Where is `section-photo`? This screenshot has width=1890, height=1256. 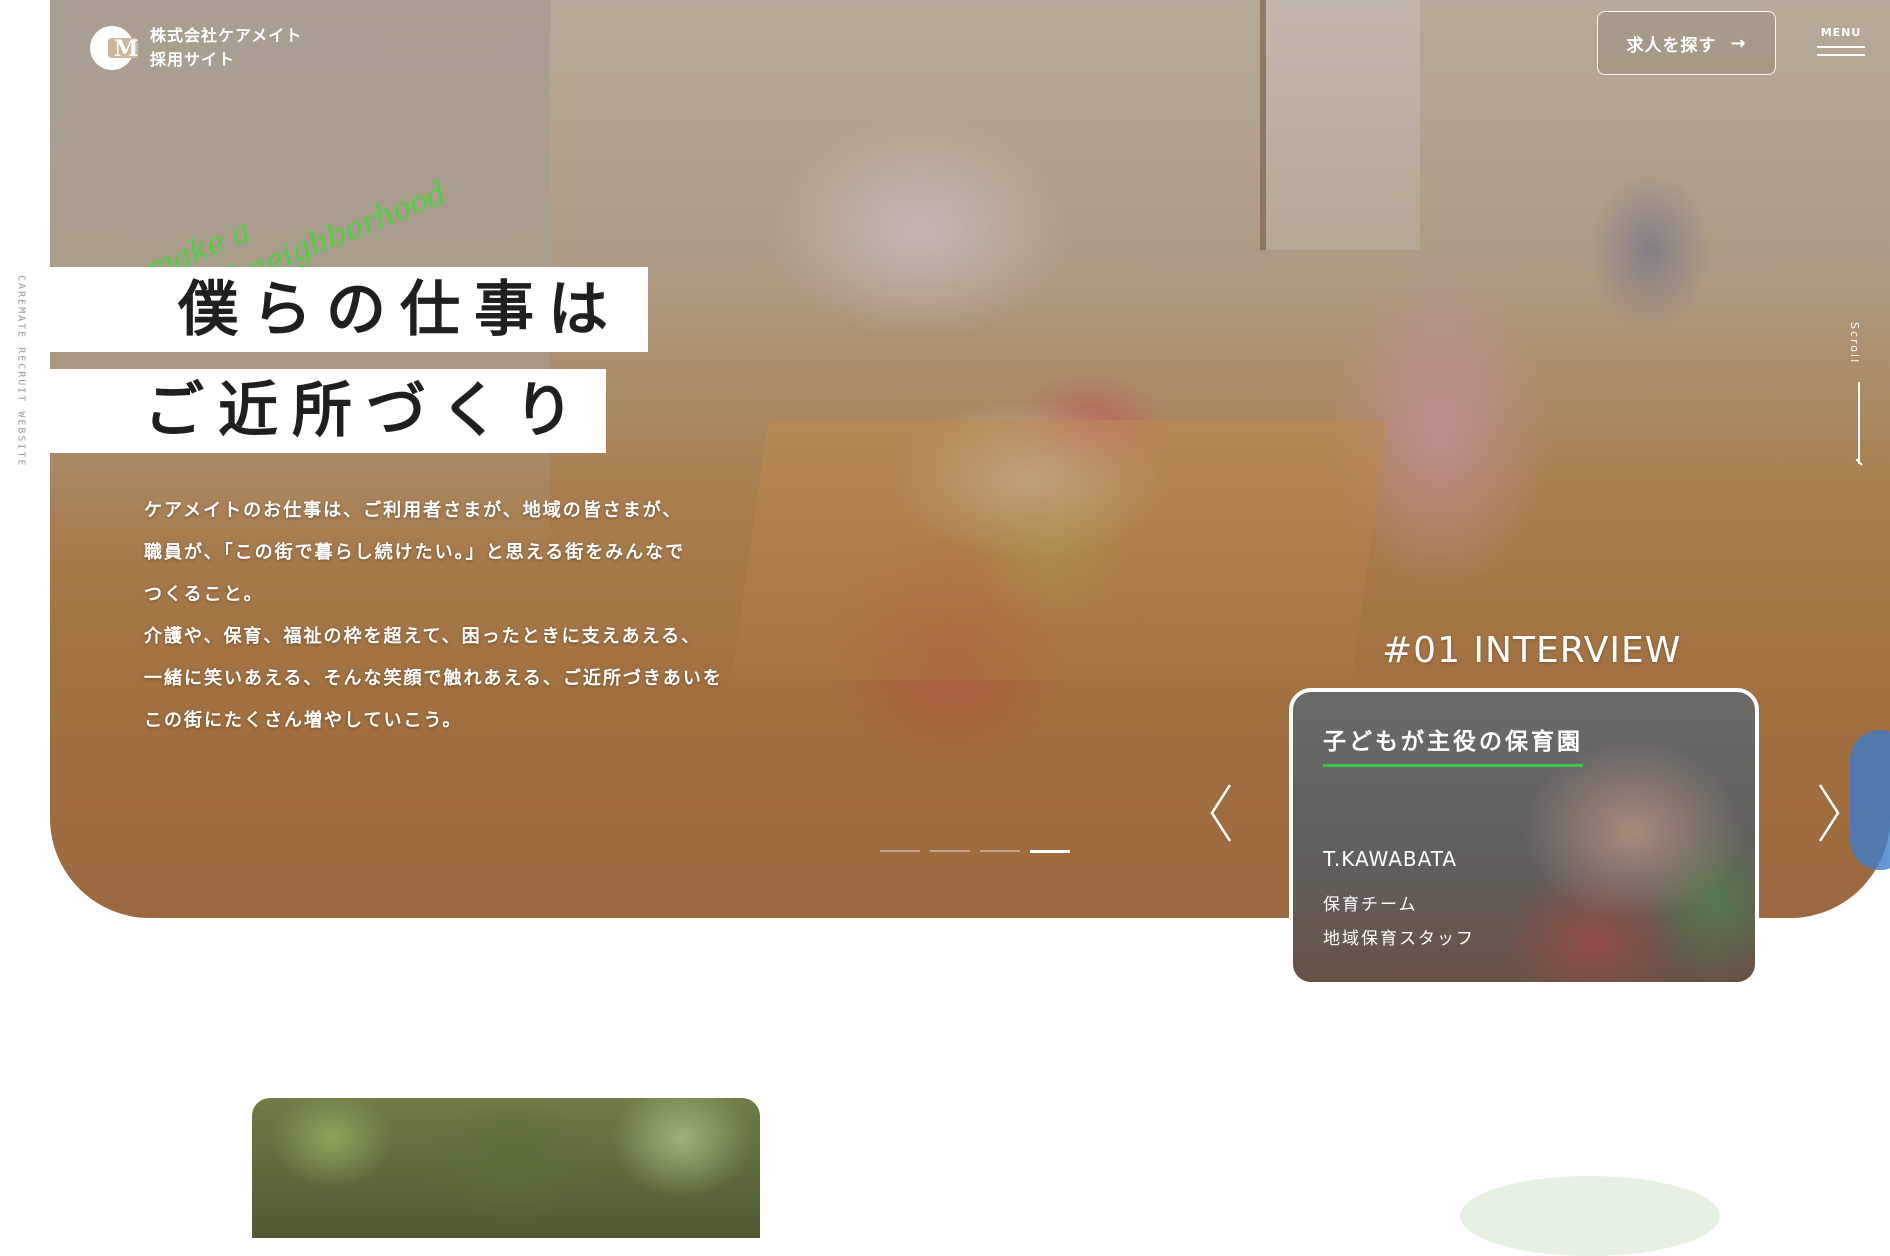 section-photo is located at coordinates (506, 1168).